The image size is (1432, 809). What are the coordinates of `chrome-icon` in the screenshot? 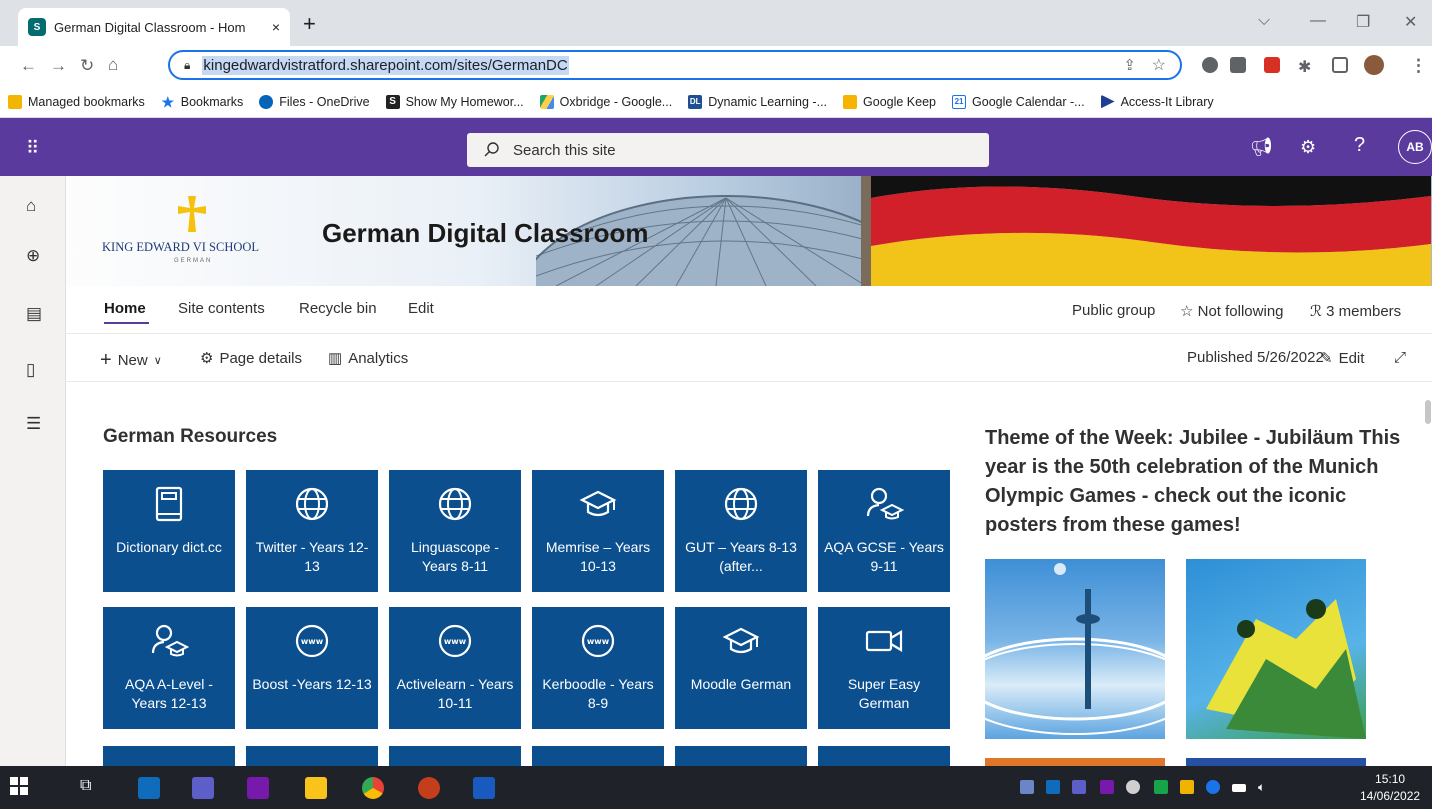 It's located at (373, 788).